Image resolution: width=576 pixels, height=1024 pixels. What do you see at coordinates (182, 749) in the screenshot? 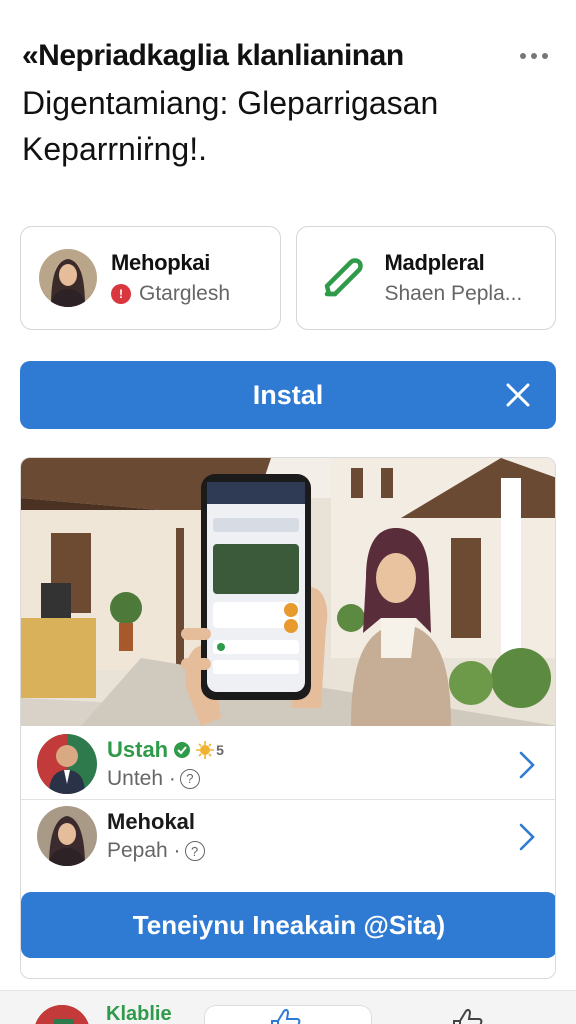
I see `verified-icon` at bounding box center [182, 749].